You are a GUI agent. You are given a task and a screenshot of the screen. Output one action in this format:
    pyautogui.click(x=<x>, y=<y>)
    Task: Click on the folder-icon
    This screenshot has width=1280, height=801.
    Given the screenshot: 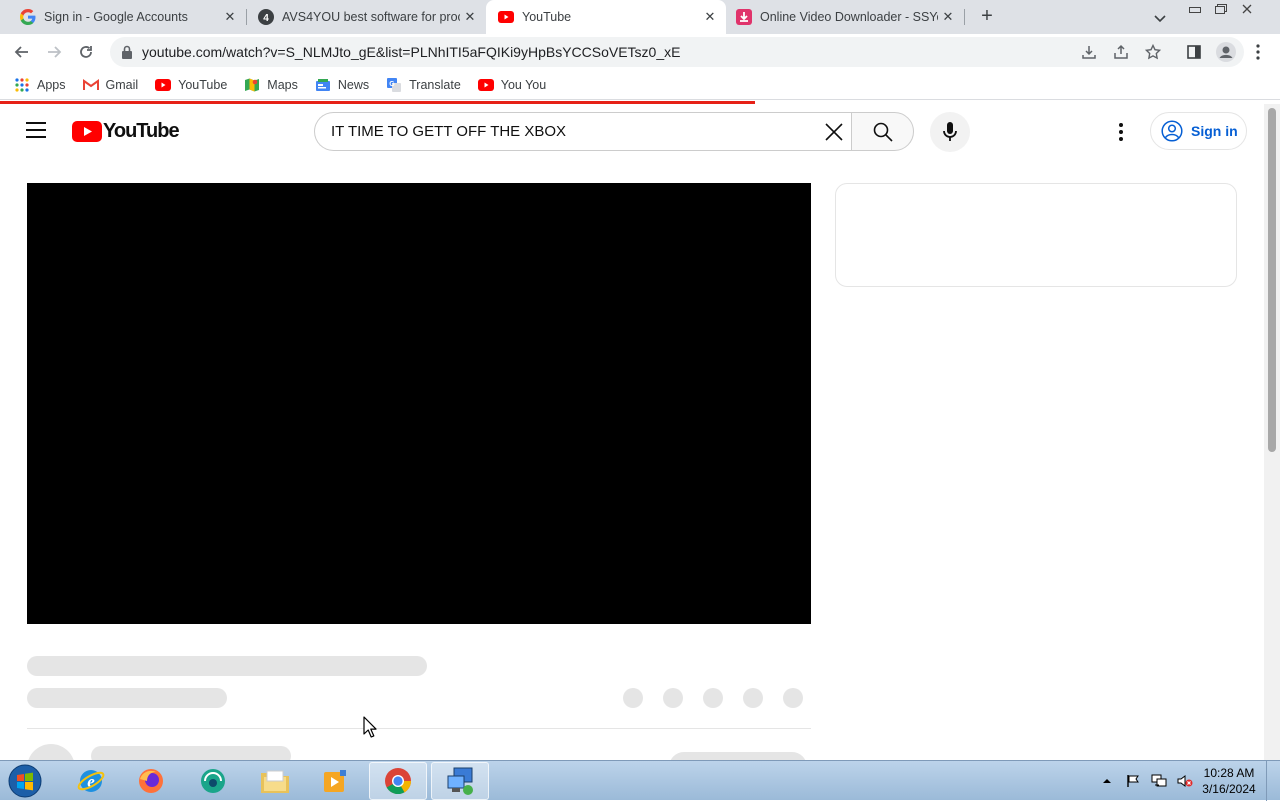 What is the action you would take?
    pyautogui.click(x=275, y=781)
    